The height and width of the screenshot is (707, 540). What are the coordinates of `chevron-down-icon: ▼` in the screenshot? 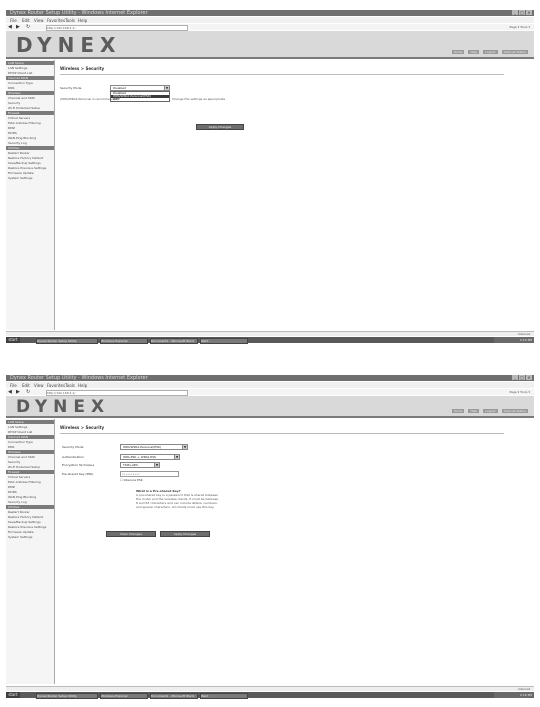 It's located at (156, 465).